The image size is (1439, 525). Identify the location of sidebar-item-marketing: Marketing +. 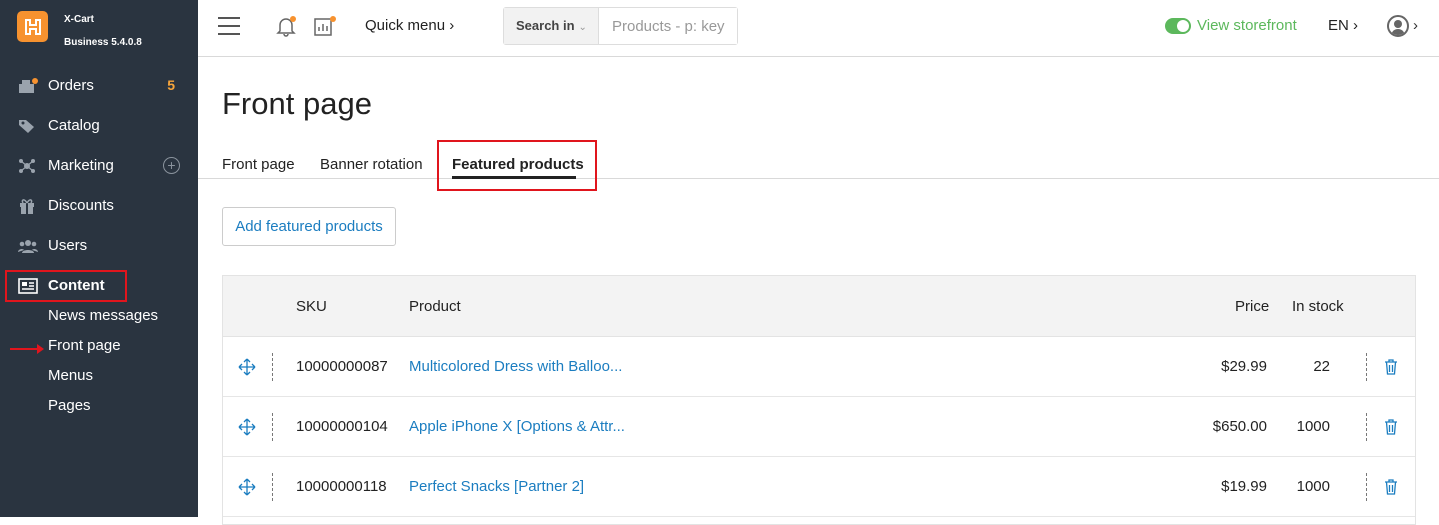
(99, 166).